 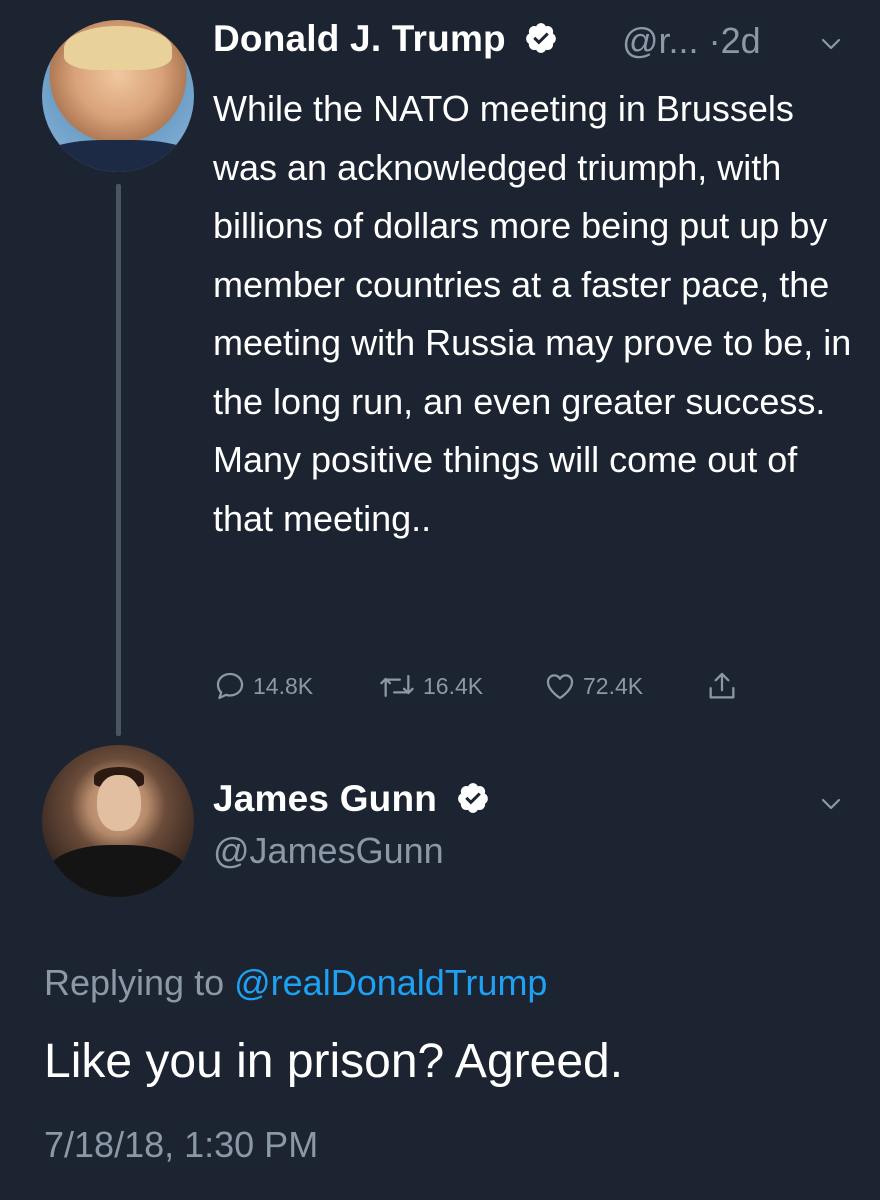 What do you see at coordinates (118, 156) in the screenshot?
I see `avatar-suit` at bounding box center [118, 156].